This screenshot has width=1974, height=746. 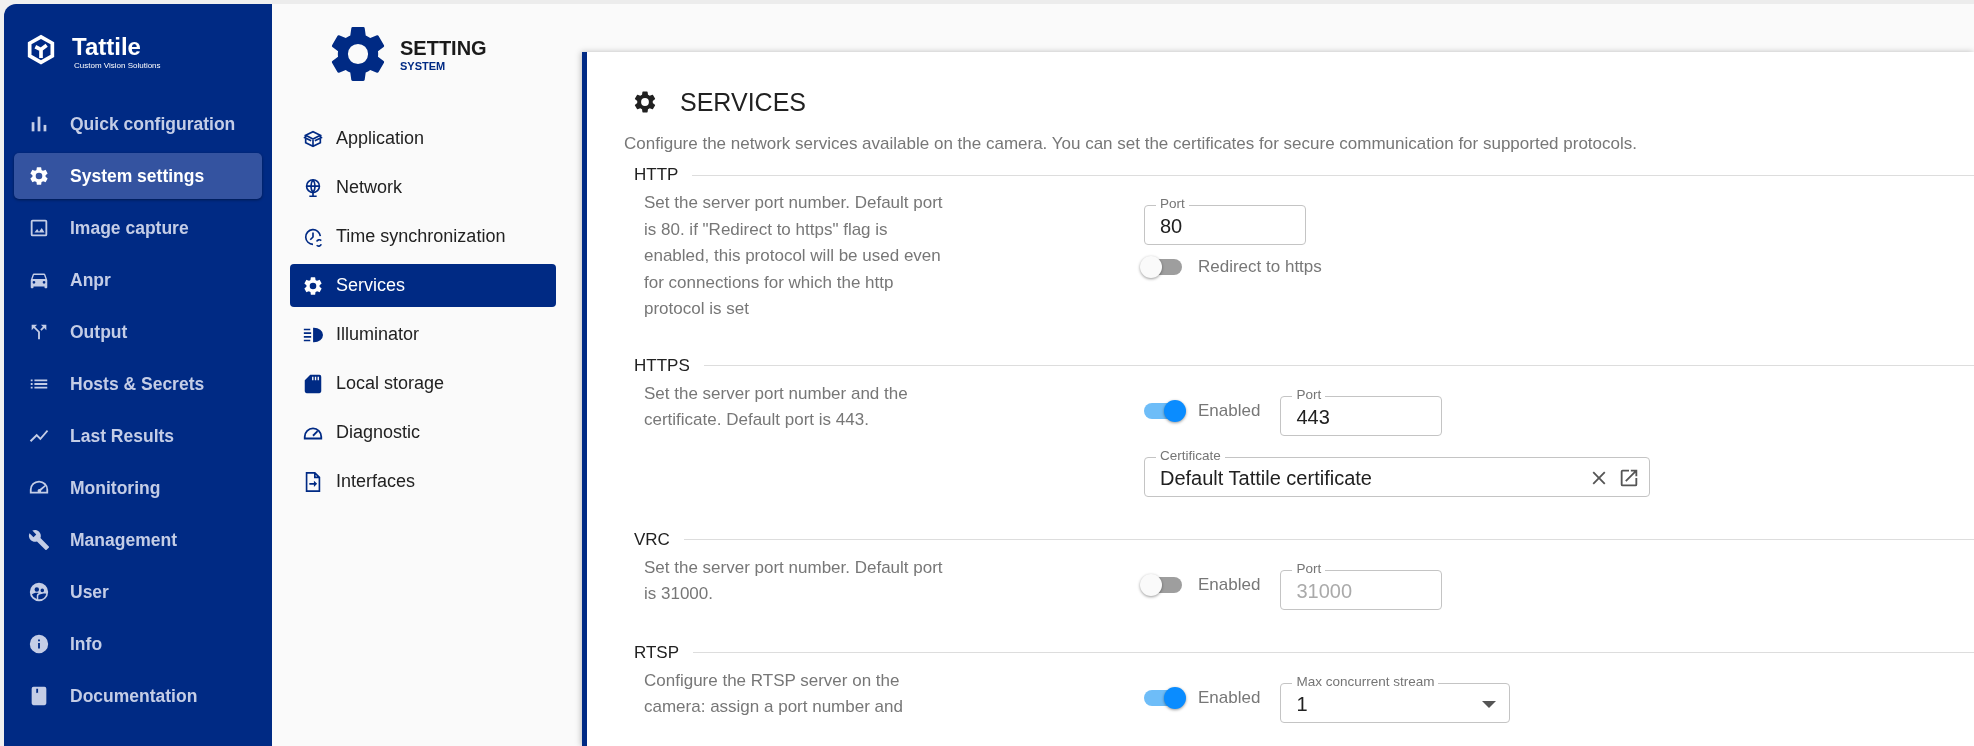 What do you see at coordinates (117, 65) in the screenshot?
I see `brand-tagline: Custom Vision Solutions` at bounding box center [117, 65].